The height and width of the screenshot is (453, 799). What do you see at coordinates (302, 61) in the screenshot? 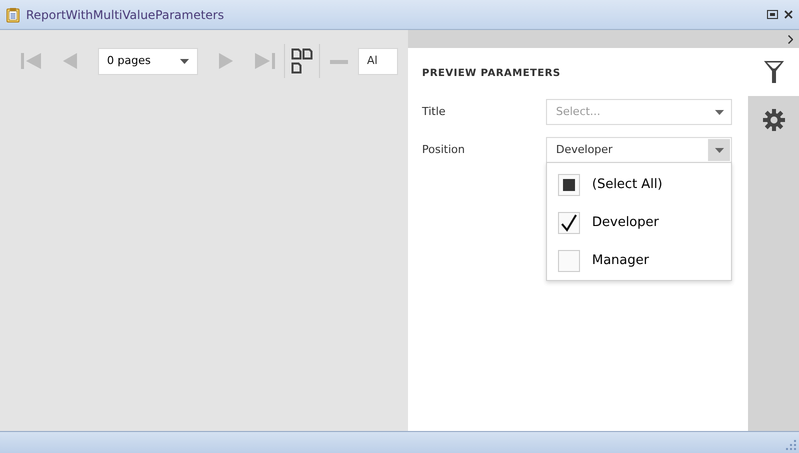
I see `multi-page-button` at bounding box center [302, 61].